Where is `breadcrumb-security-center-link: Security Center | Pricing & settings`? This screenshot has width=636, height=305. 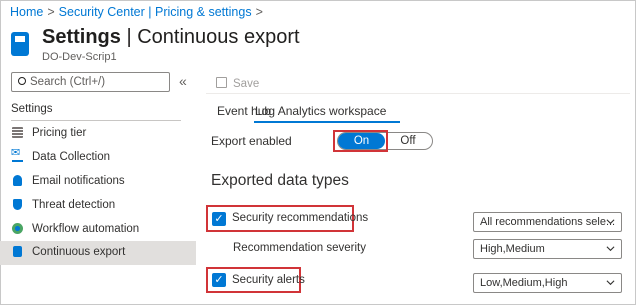 breadcrumb-security-center-link: Security Center | Pricing & settings is located at coordinates (155, 12).